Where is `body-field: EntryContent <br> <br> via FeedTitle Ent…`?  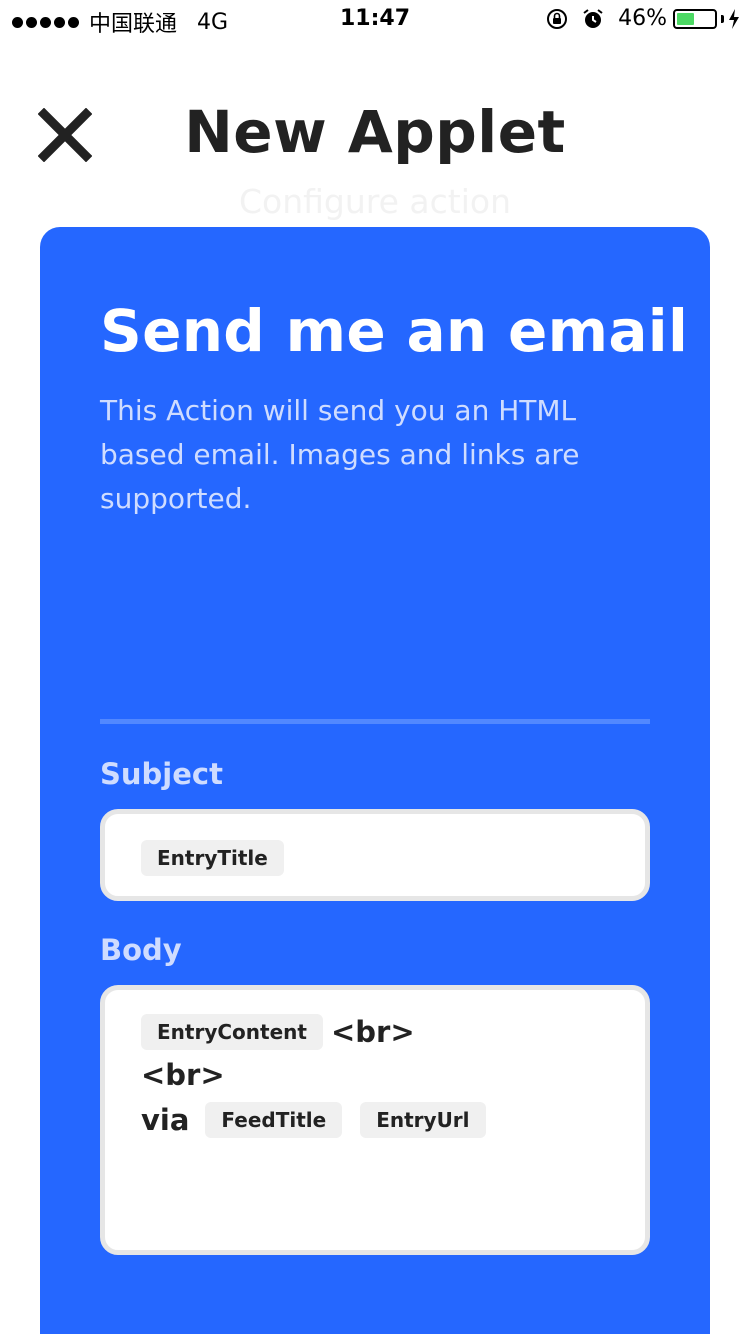 body-field: EntryContent <br> <br> via FeedTitle Ent… is located at coordinates (375, 1120).